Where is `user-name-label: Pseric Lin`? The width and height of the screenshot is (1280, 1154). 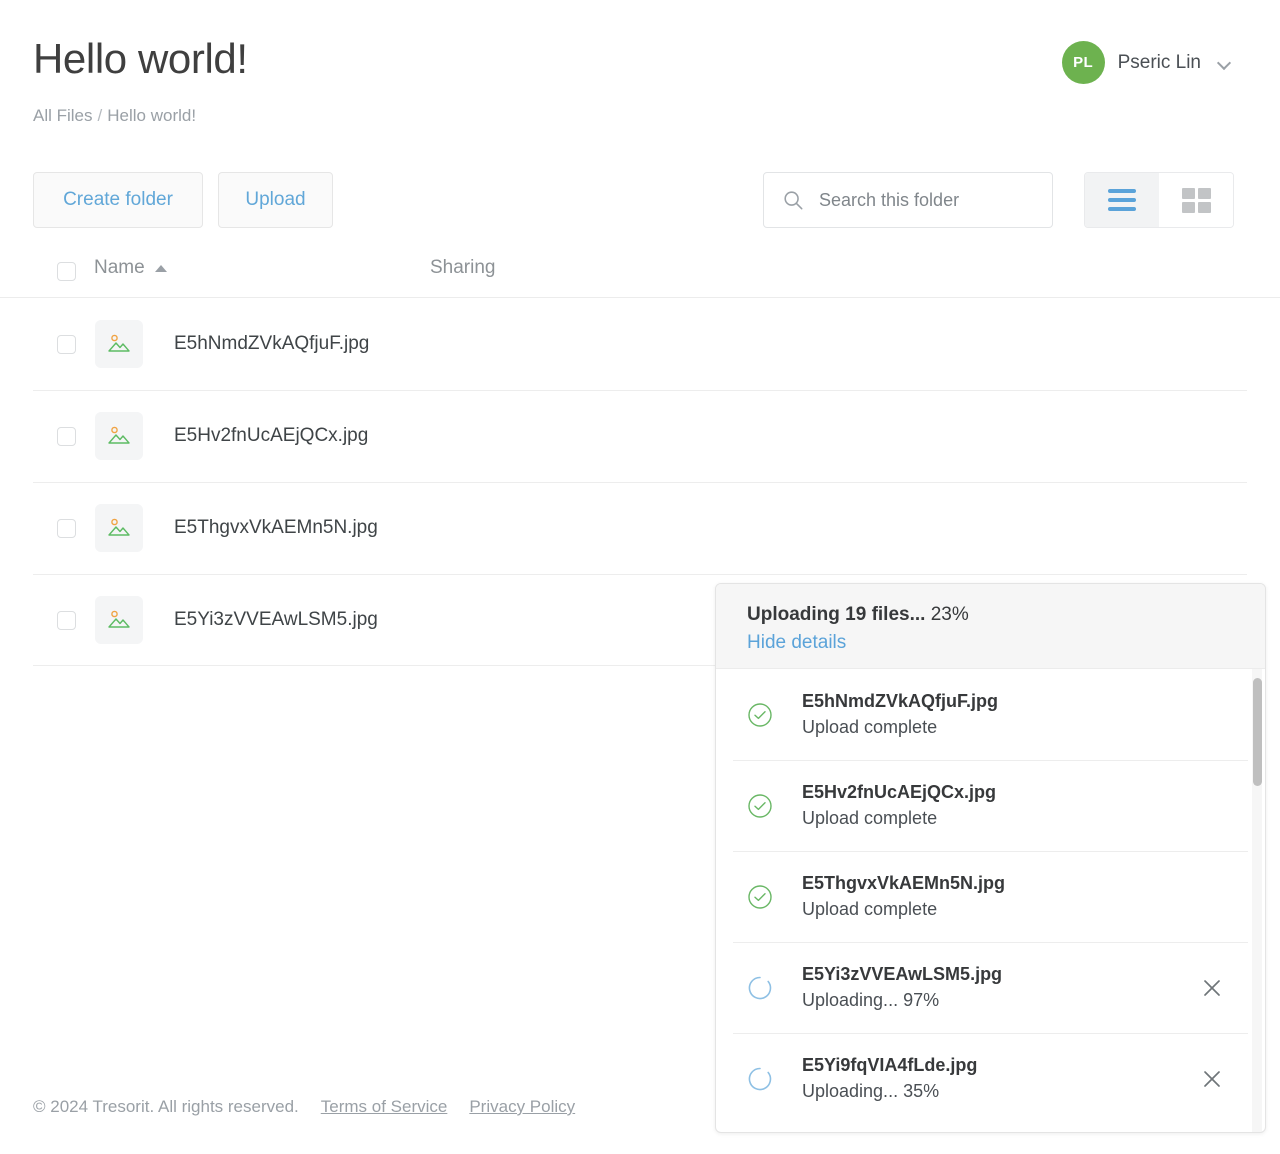 user-name-label: Pseric Lin is located at coordinates (1159, 62).